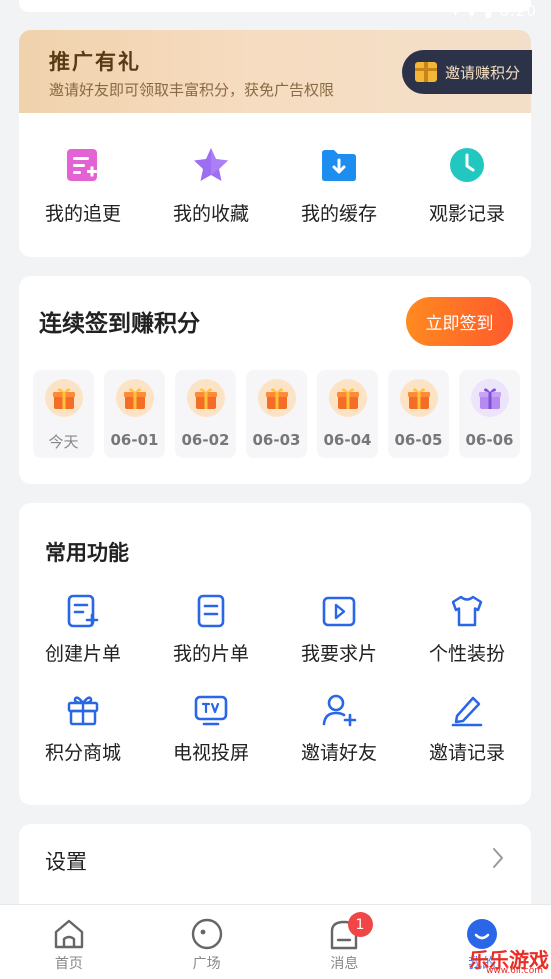 Image resolution: width=551 pixels, height=979 pixels. Describe the element at coordinates (483, 72) in the screenshot. I see `invite-button-label: 邀请赚积分` at that location.